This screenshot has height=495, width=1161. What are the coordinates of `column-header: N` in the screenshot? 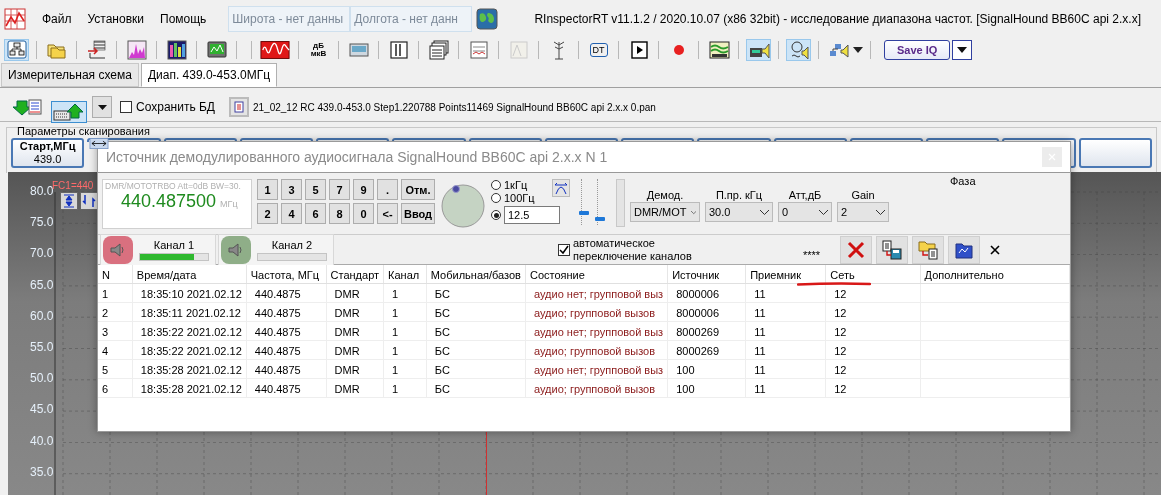 It's located at (115, 274).